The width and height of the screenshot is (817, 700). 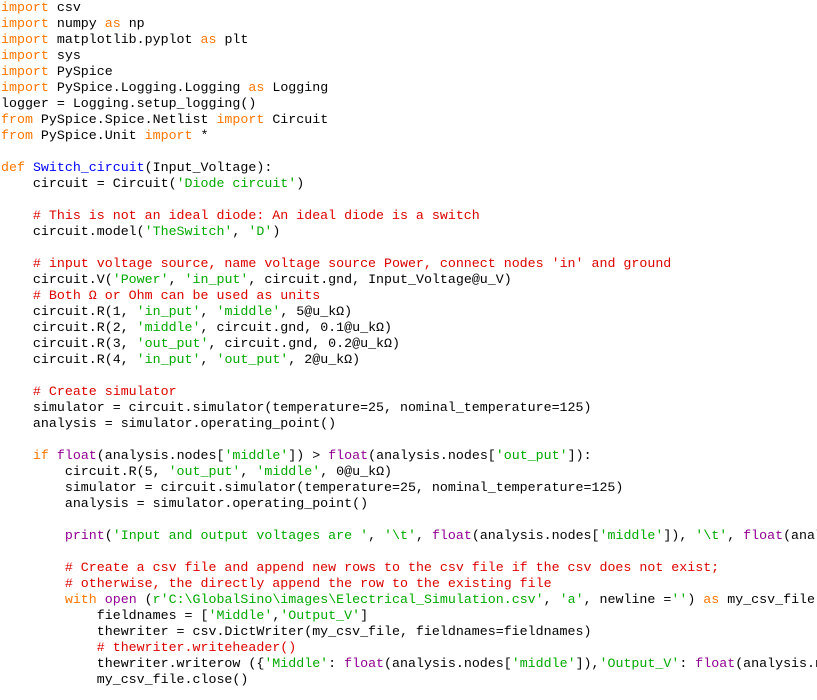 What do you see at coordinates (627, 599) in the screenshot?
I see `code-token: , newline =` at bounding box center [627, 599].